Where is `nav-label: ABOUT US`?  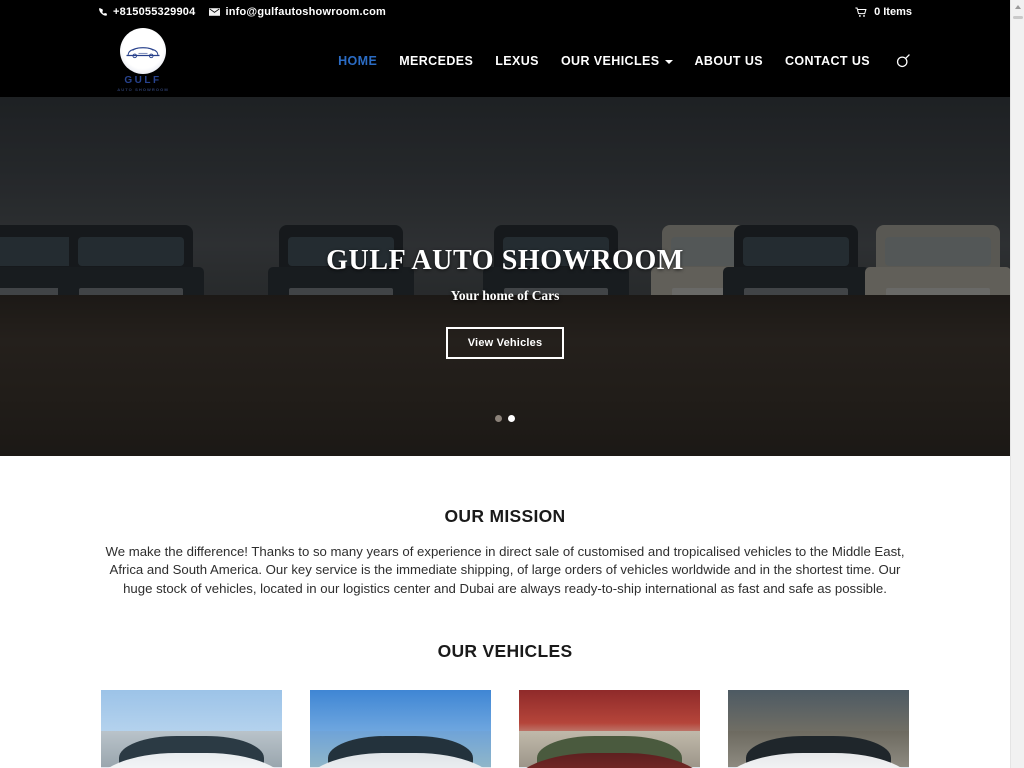
nav-label: ABOUT US is located at coordinates (728, 60).